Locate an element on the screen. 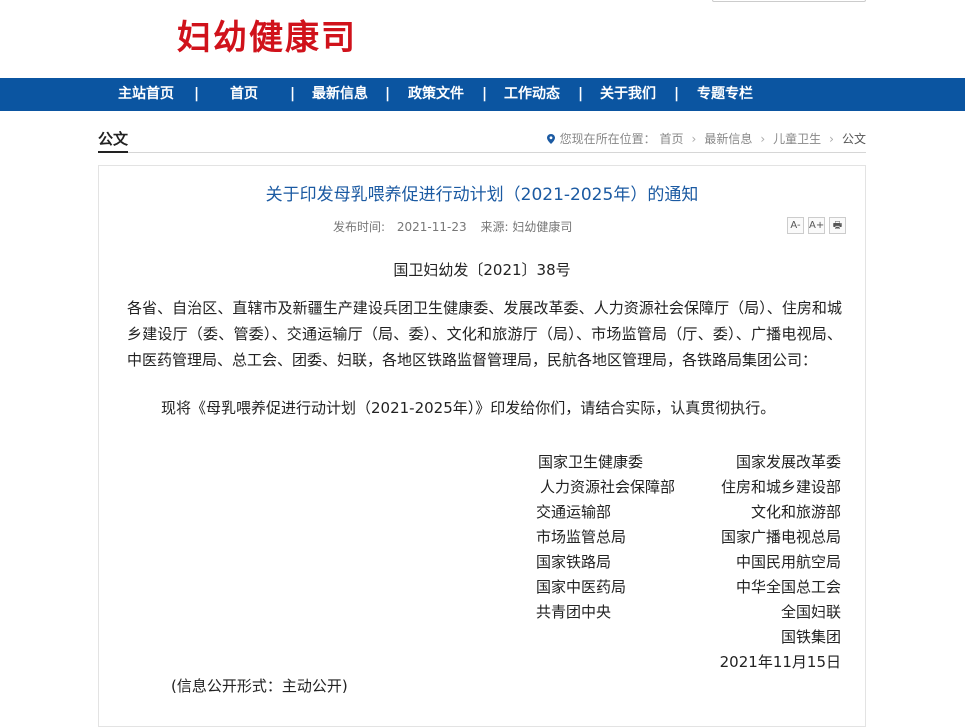  signatory-left: 市场监管总局 is located at coordinates (581, 537).